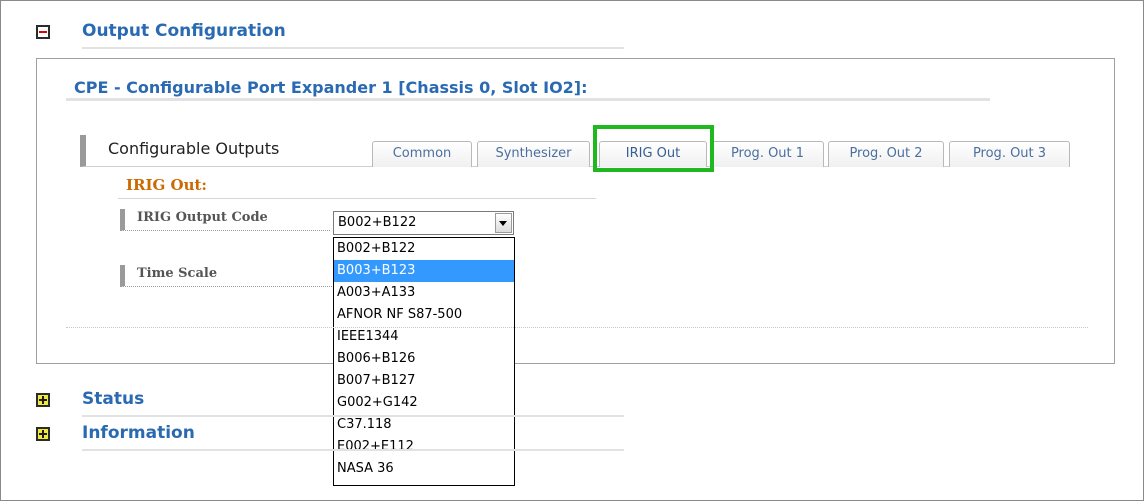 This screenshot has width=1144, height=501. I want to click on section-status: Status, so click(330, 404).